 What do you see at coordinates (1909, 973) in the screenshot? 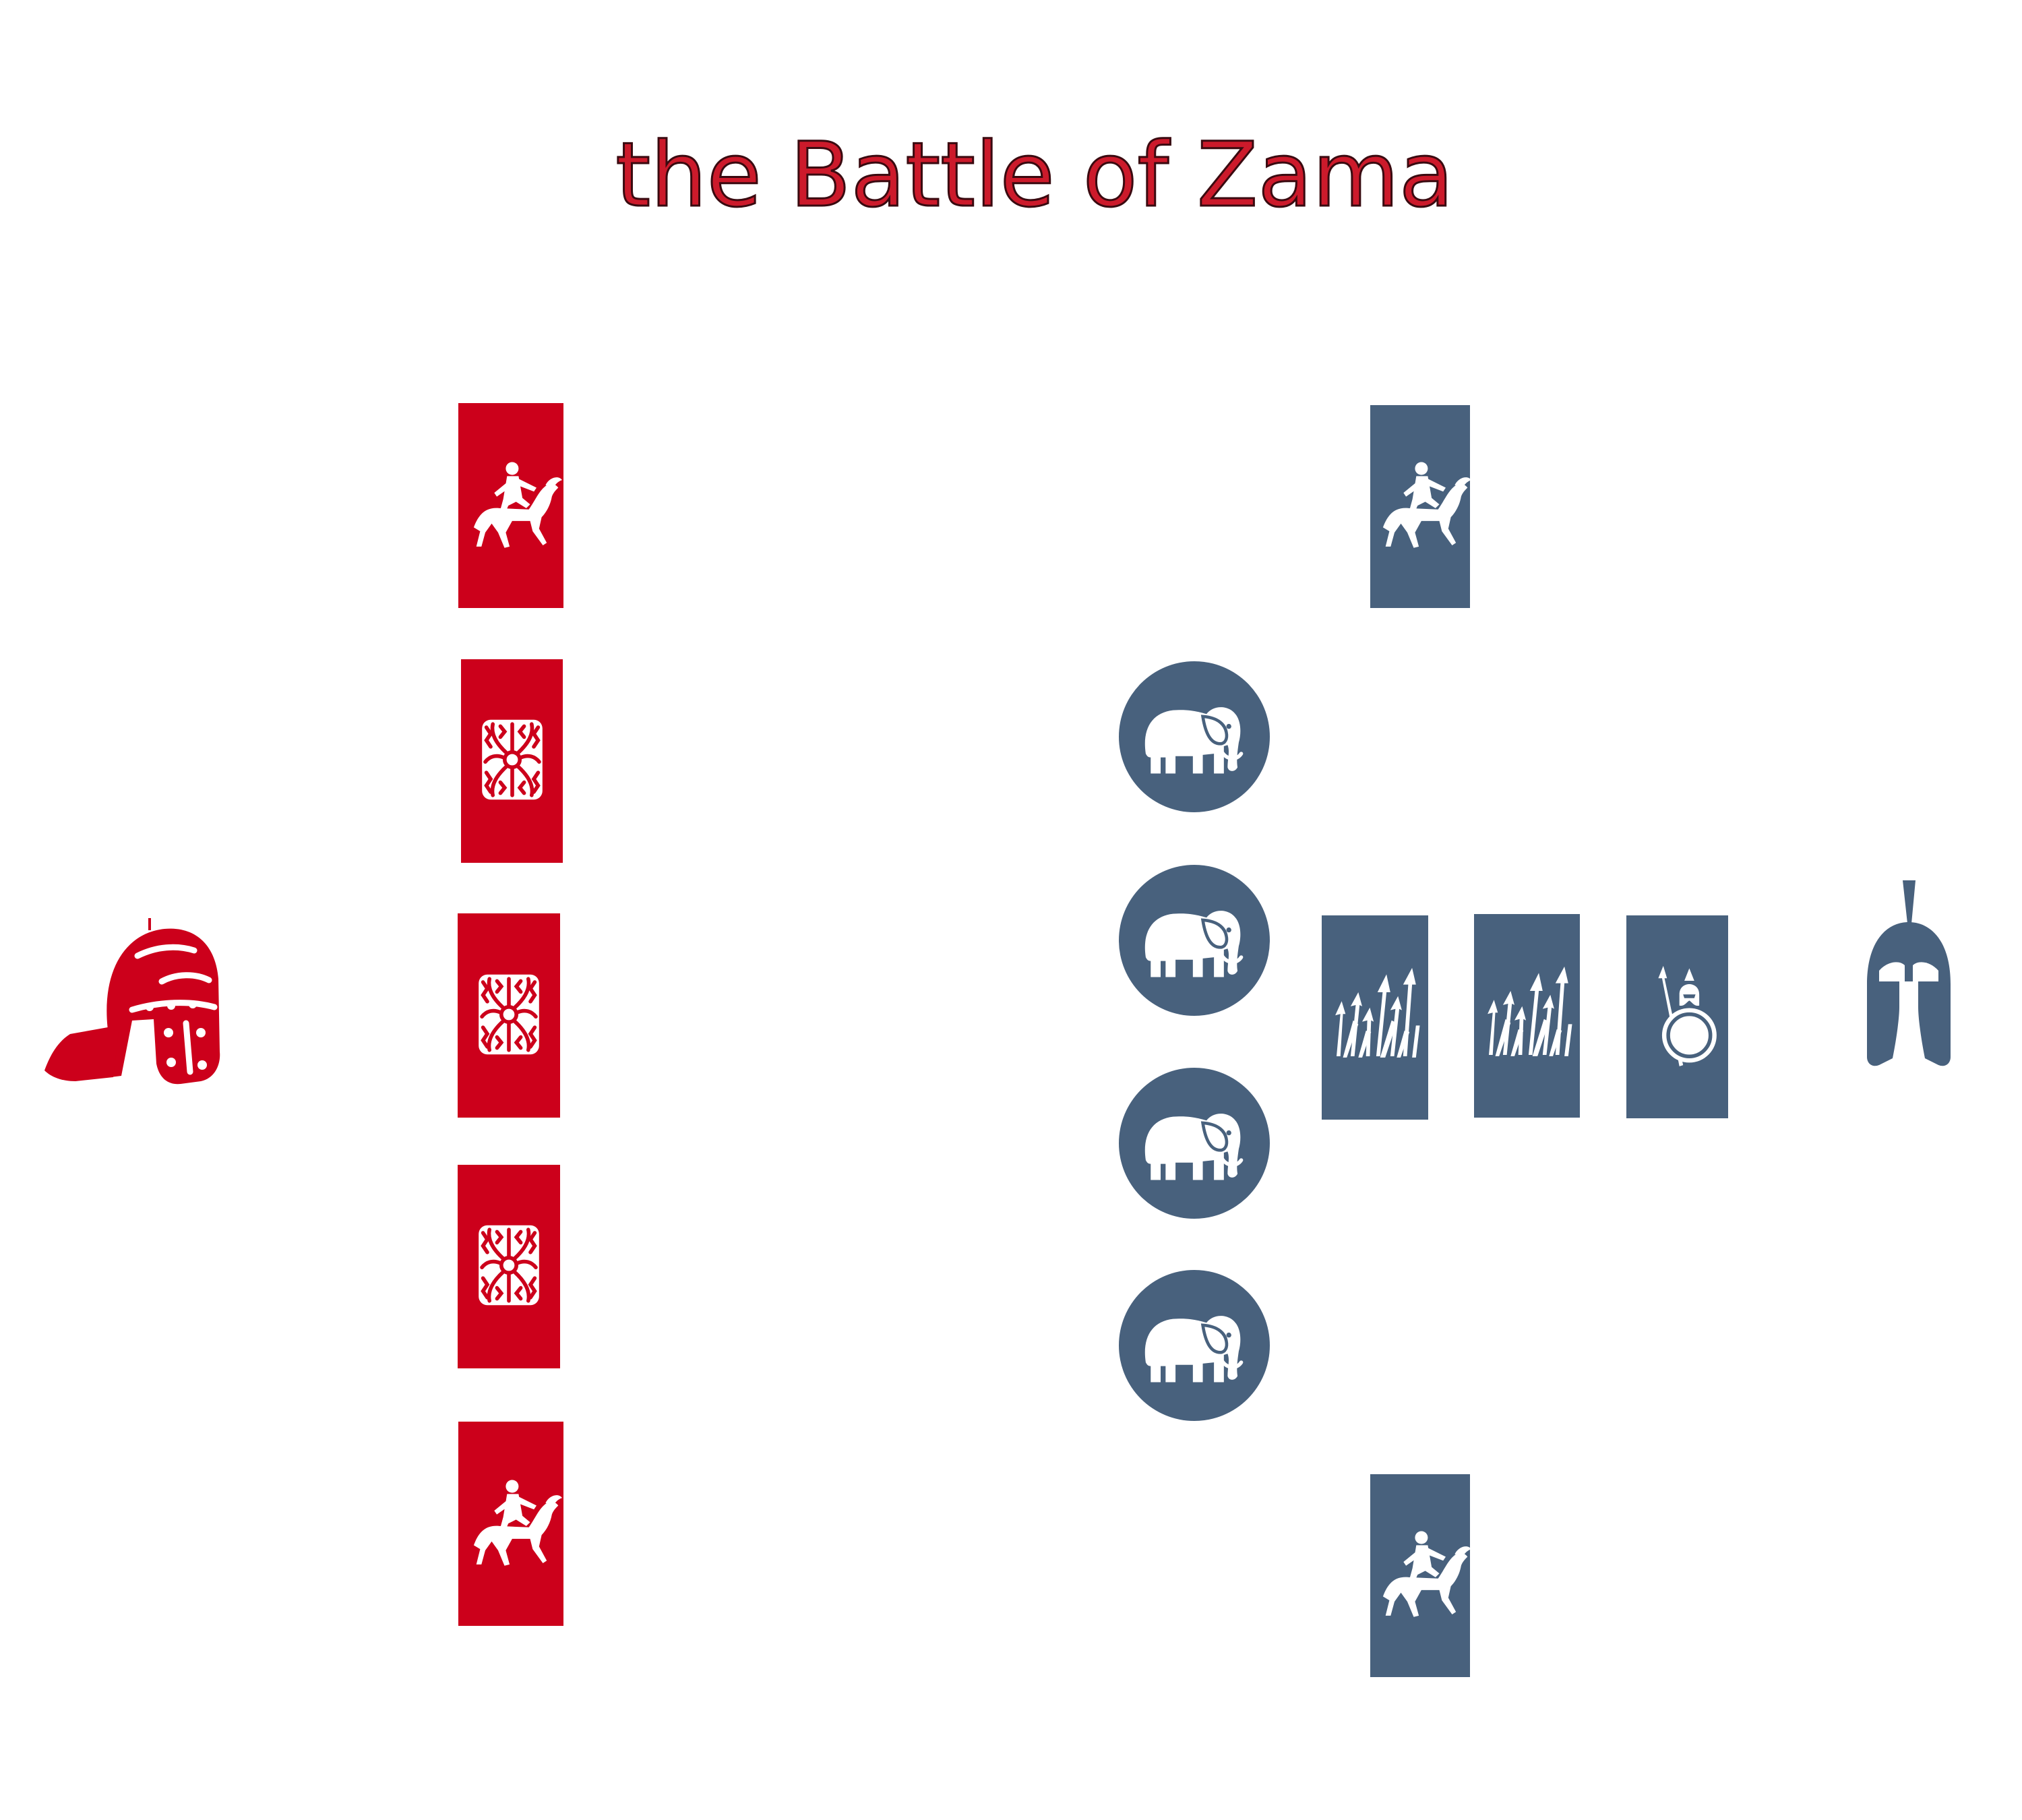
I see `greek-helmet-icon` at bounding box center [1909, 973].